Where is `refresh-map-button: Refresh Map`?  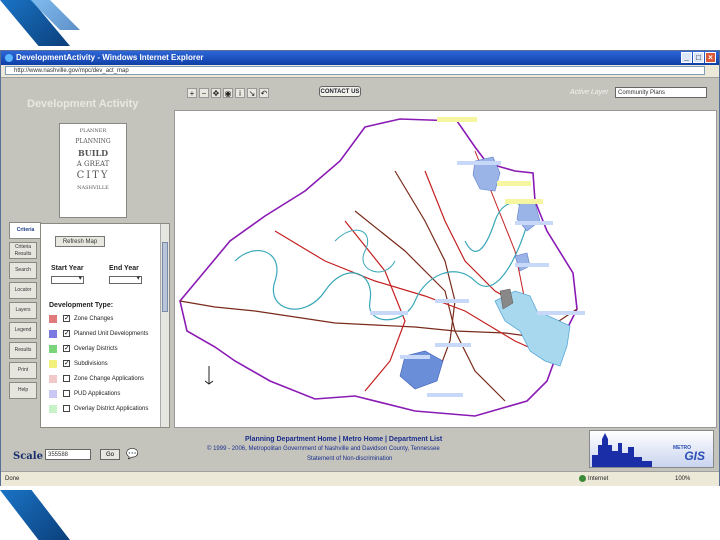
refresh-map-button: Refresh Map is located at coordinates (80, 241).